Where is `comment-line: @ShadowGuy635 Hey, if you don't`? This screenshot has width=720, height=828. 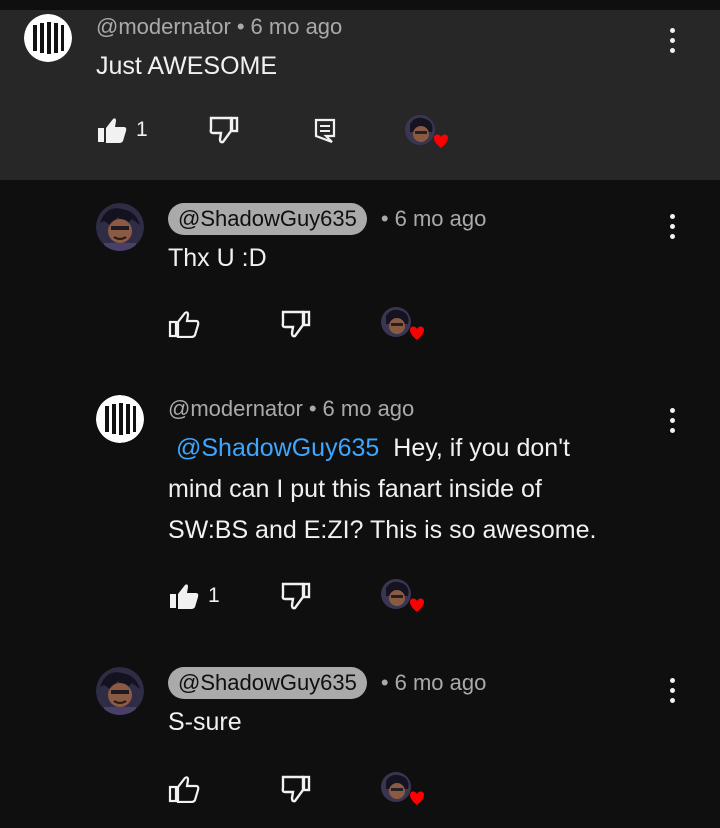 comment-line: @ShadowGuy635 Hey, if you don't is located at coordinates (408, 448).